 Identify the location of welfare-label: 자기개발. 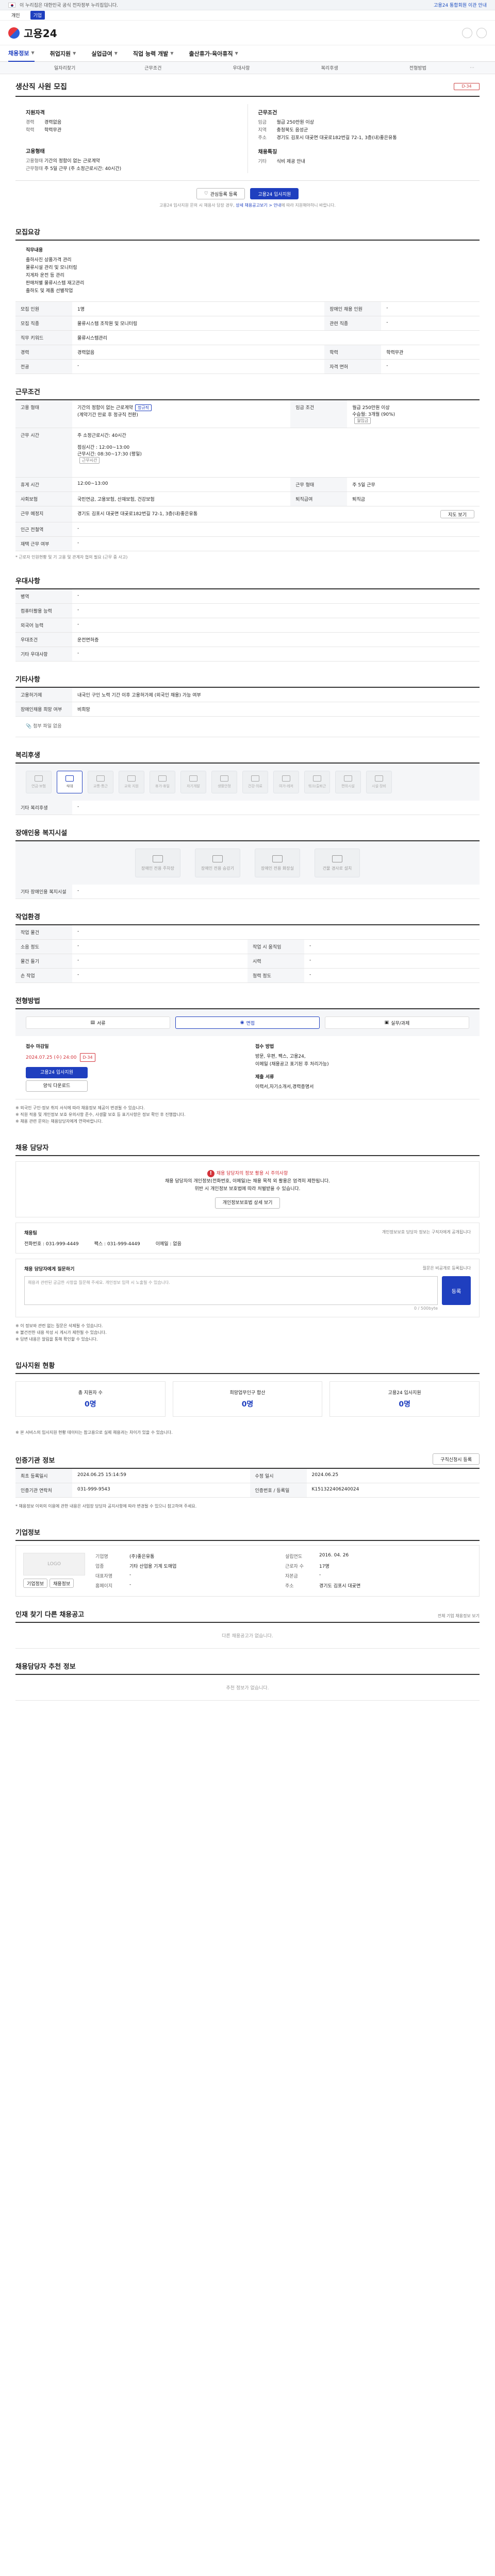
(194, 786).